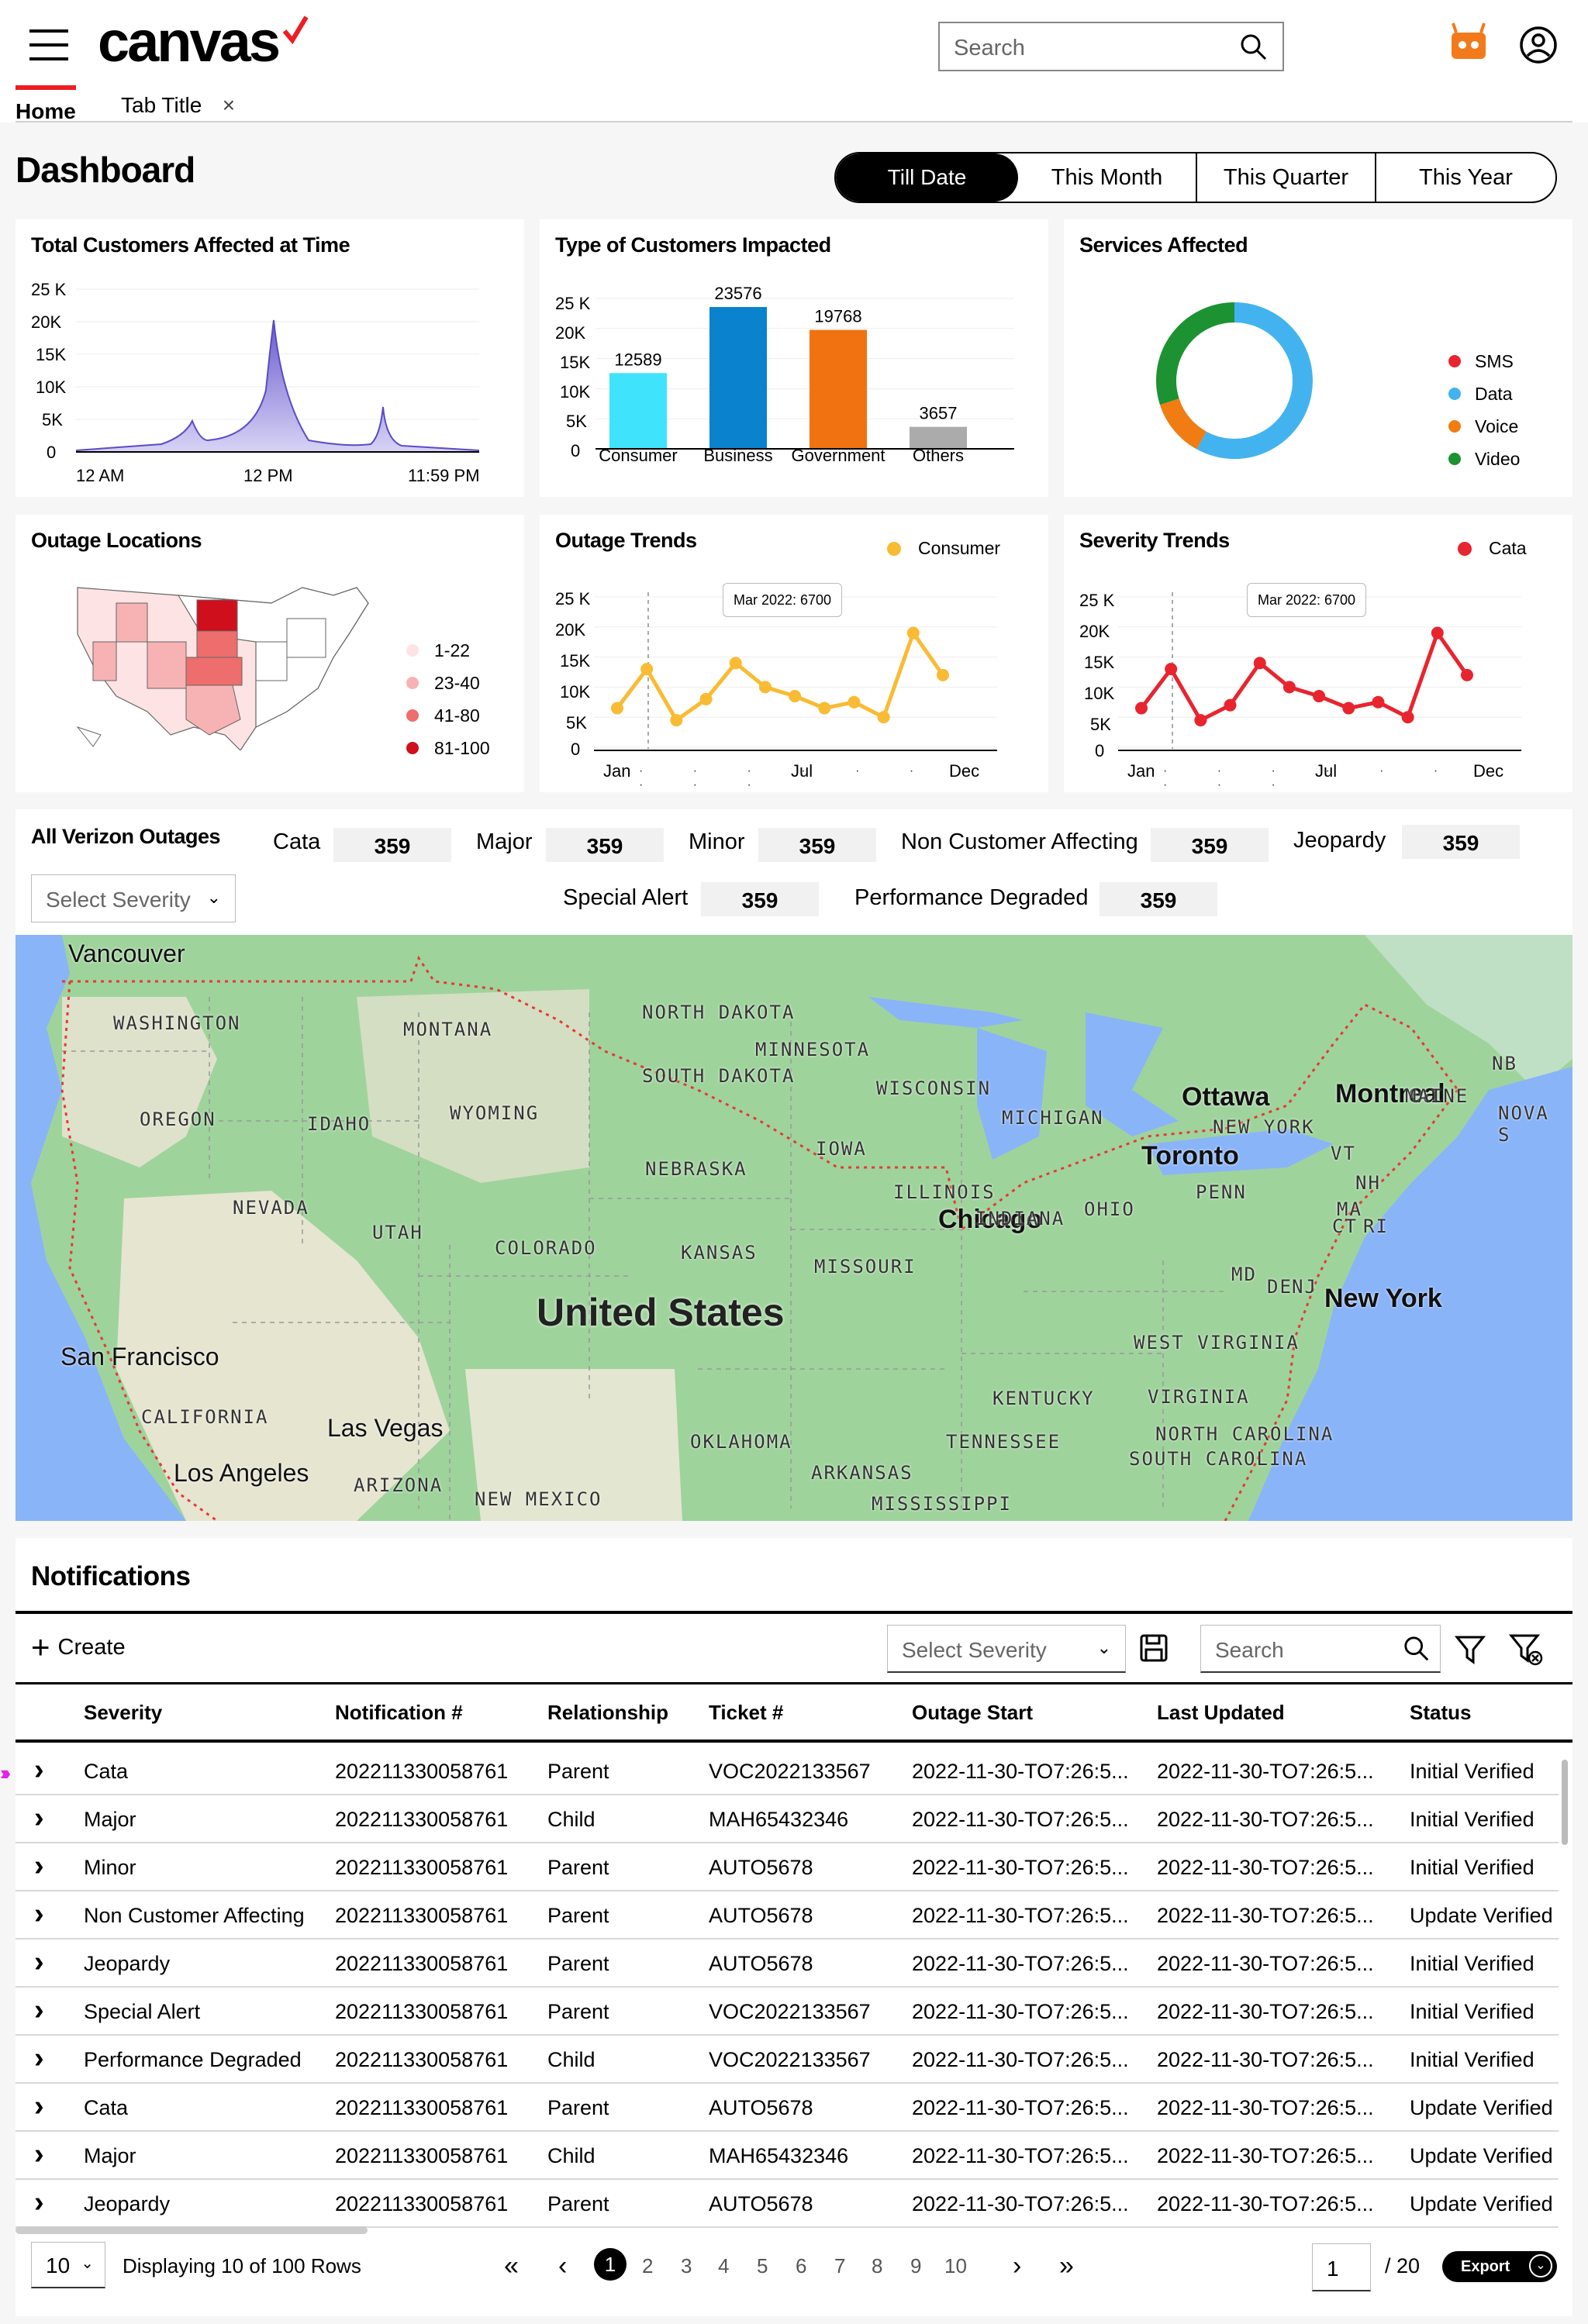 The height and width of the screenshot is (2324, 1588). Describe the element at coordinates (78, 1647) in the screenshot. I see `create-button: + Create` at that location.